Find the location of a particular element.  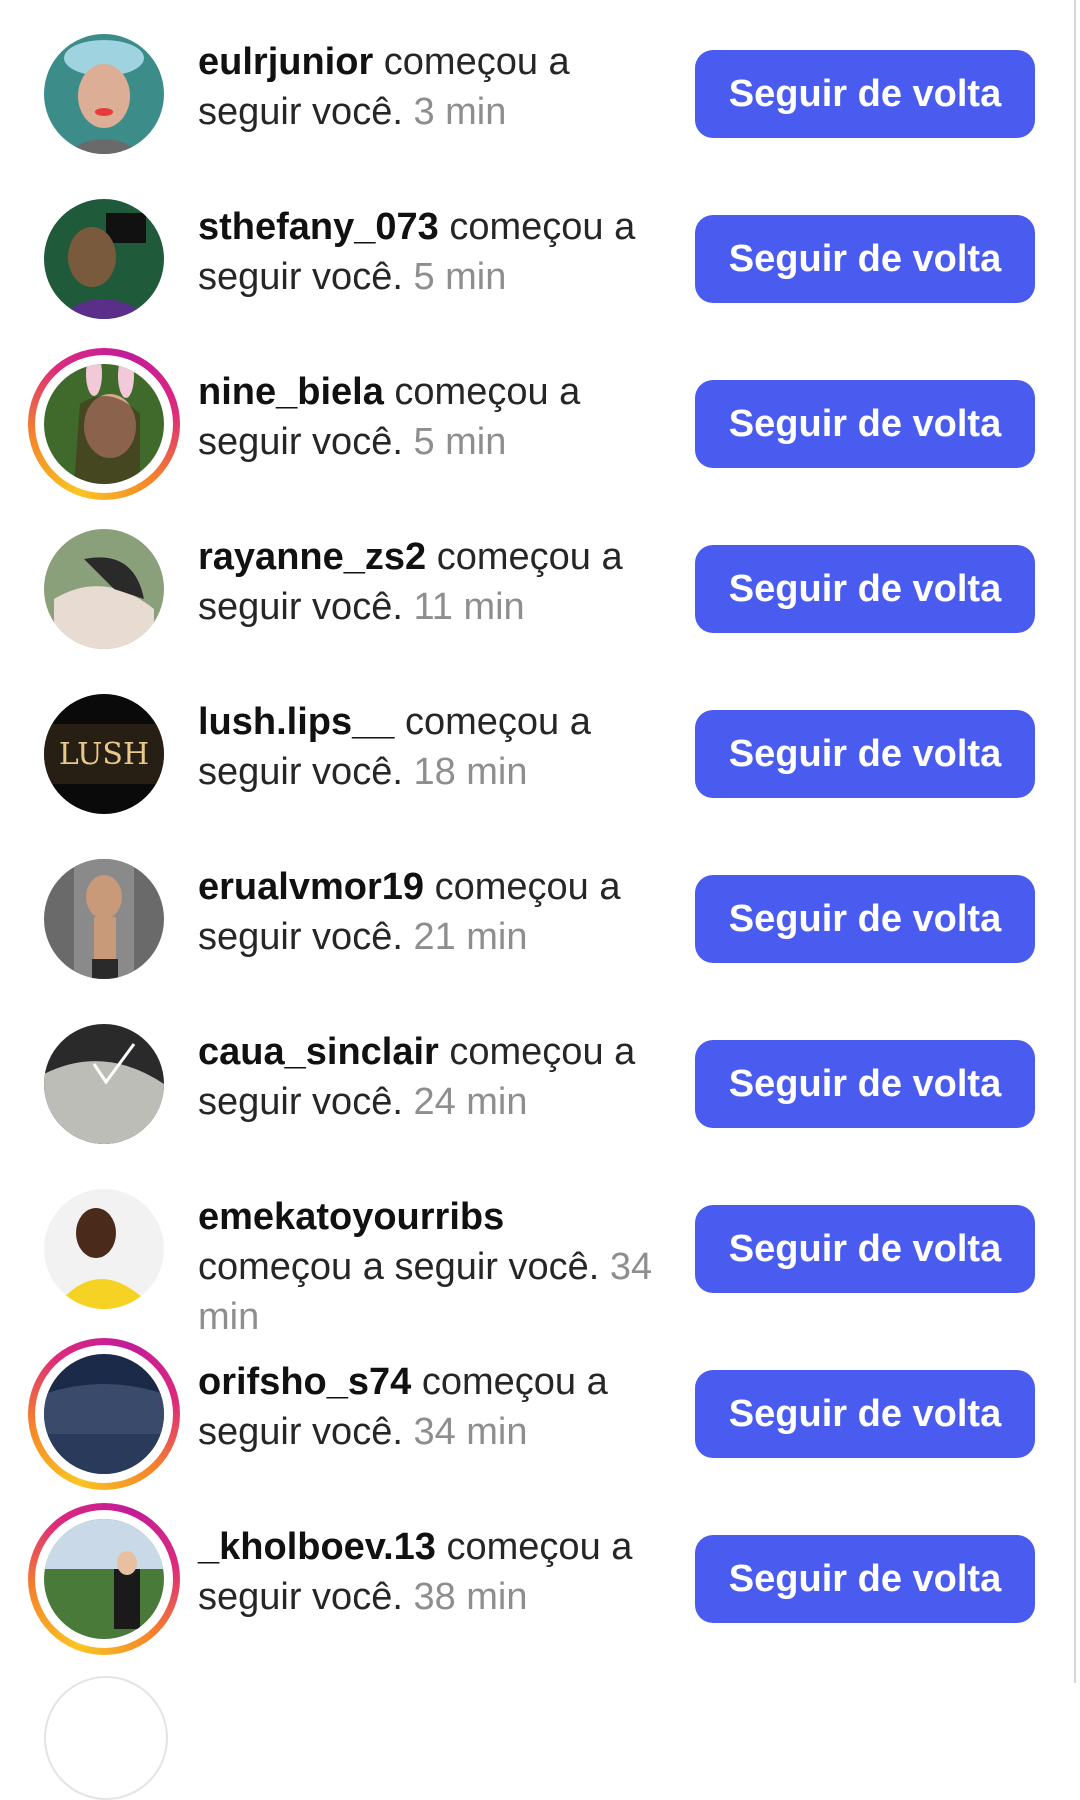

timestamp: 3 min is located at coordinates (454, 112).